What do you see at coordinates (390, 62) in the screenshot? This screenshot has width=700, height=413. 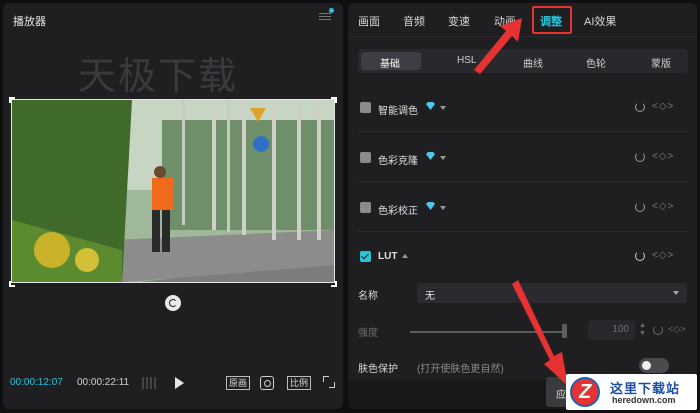 I see `subtab-basic: 基础` at bounding box center [390, 62].